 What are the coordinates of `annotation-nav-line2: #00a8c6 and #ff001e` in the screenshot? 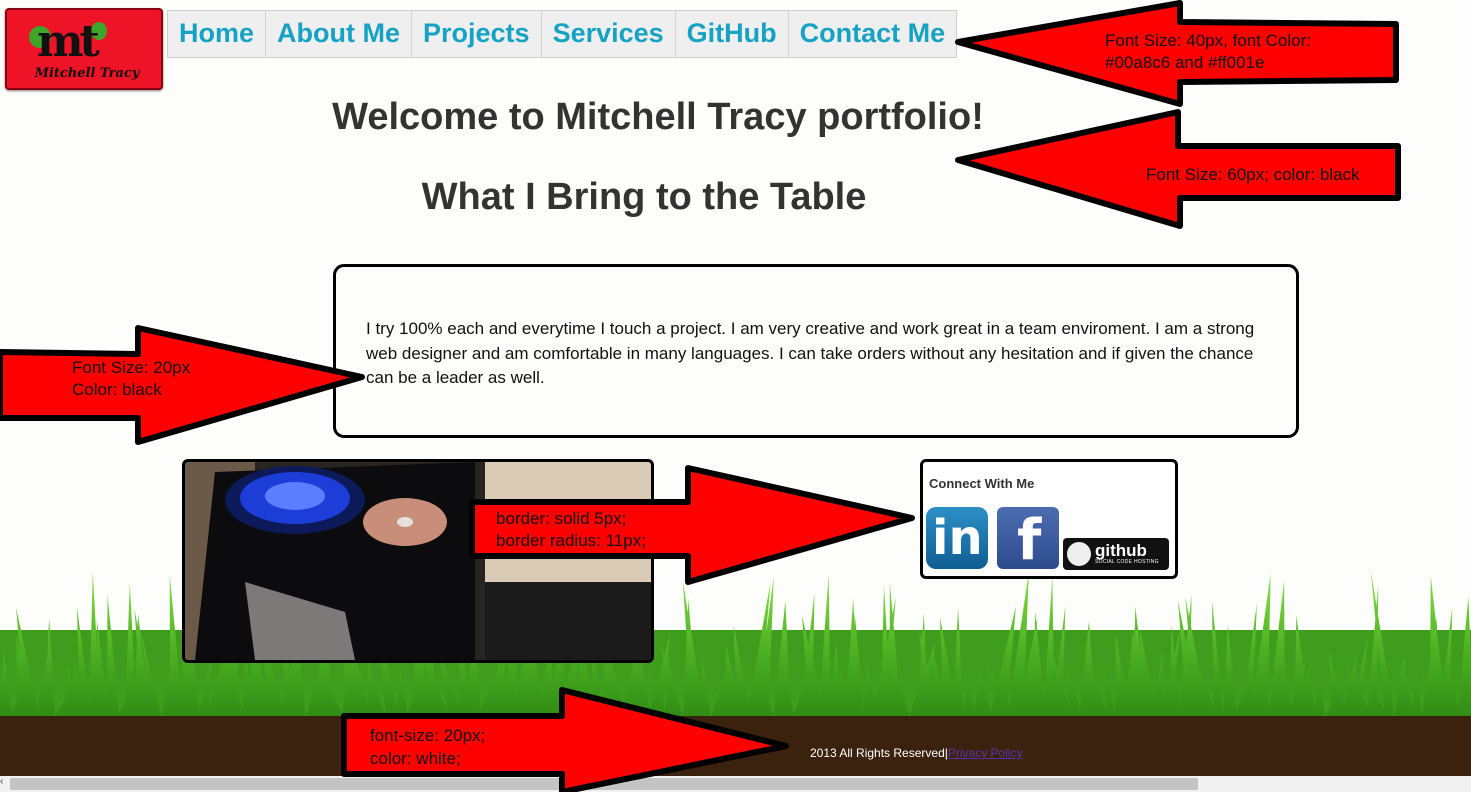 It's located at (1185, 62).